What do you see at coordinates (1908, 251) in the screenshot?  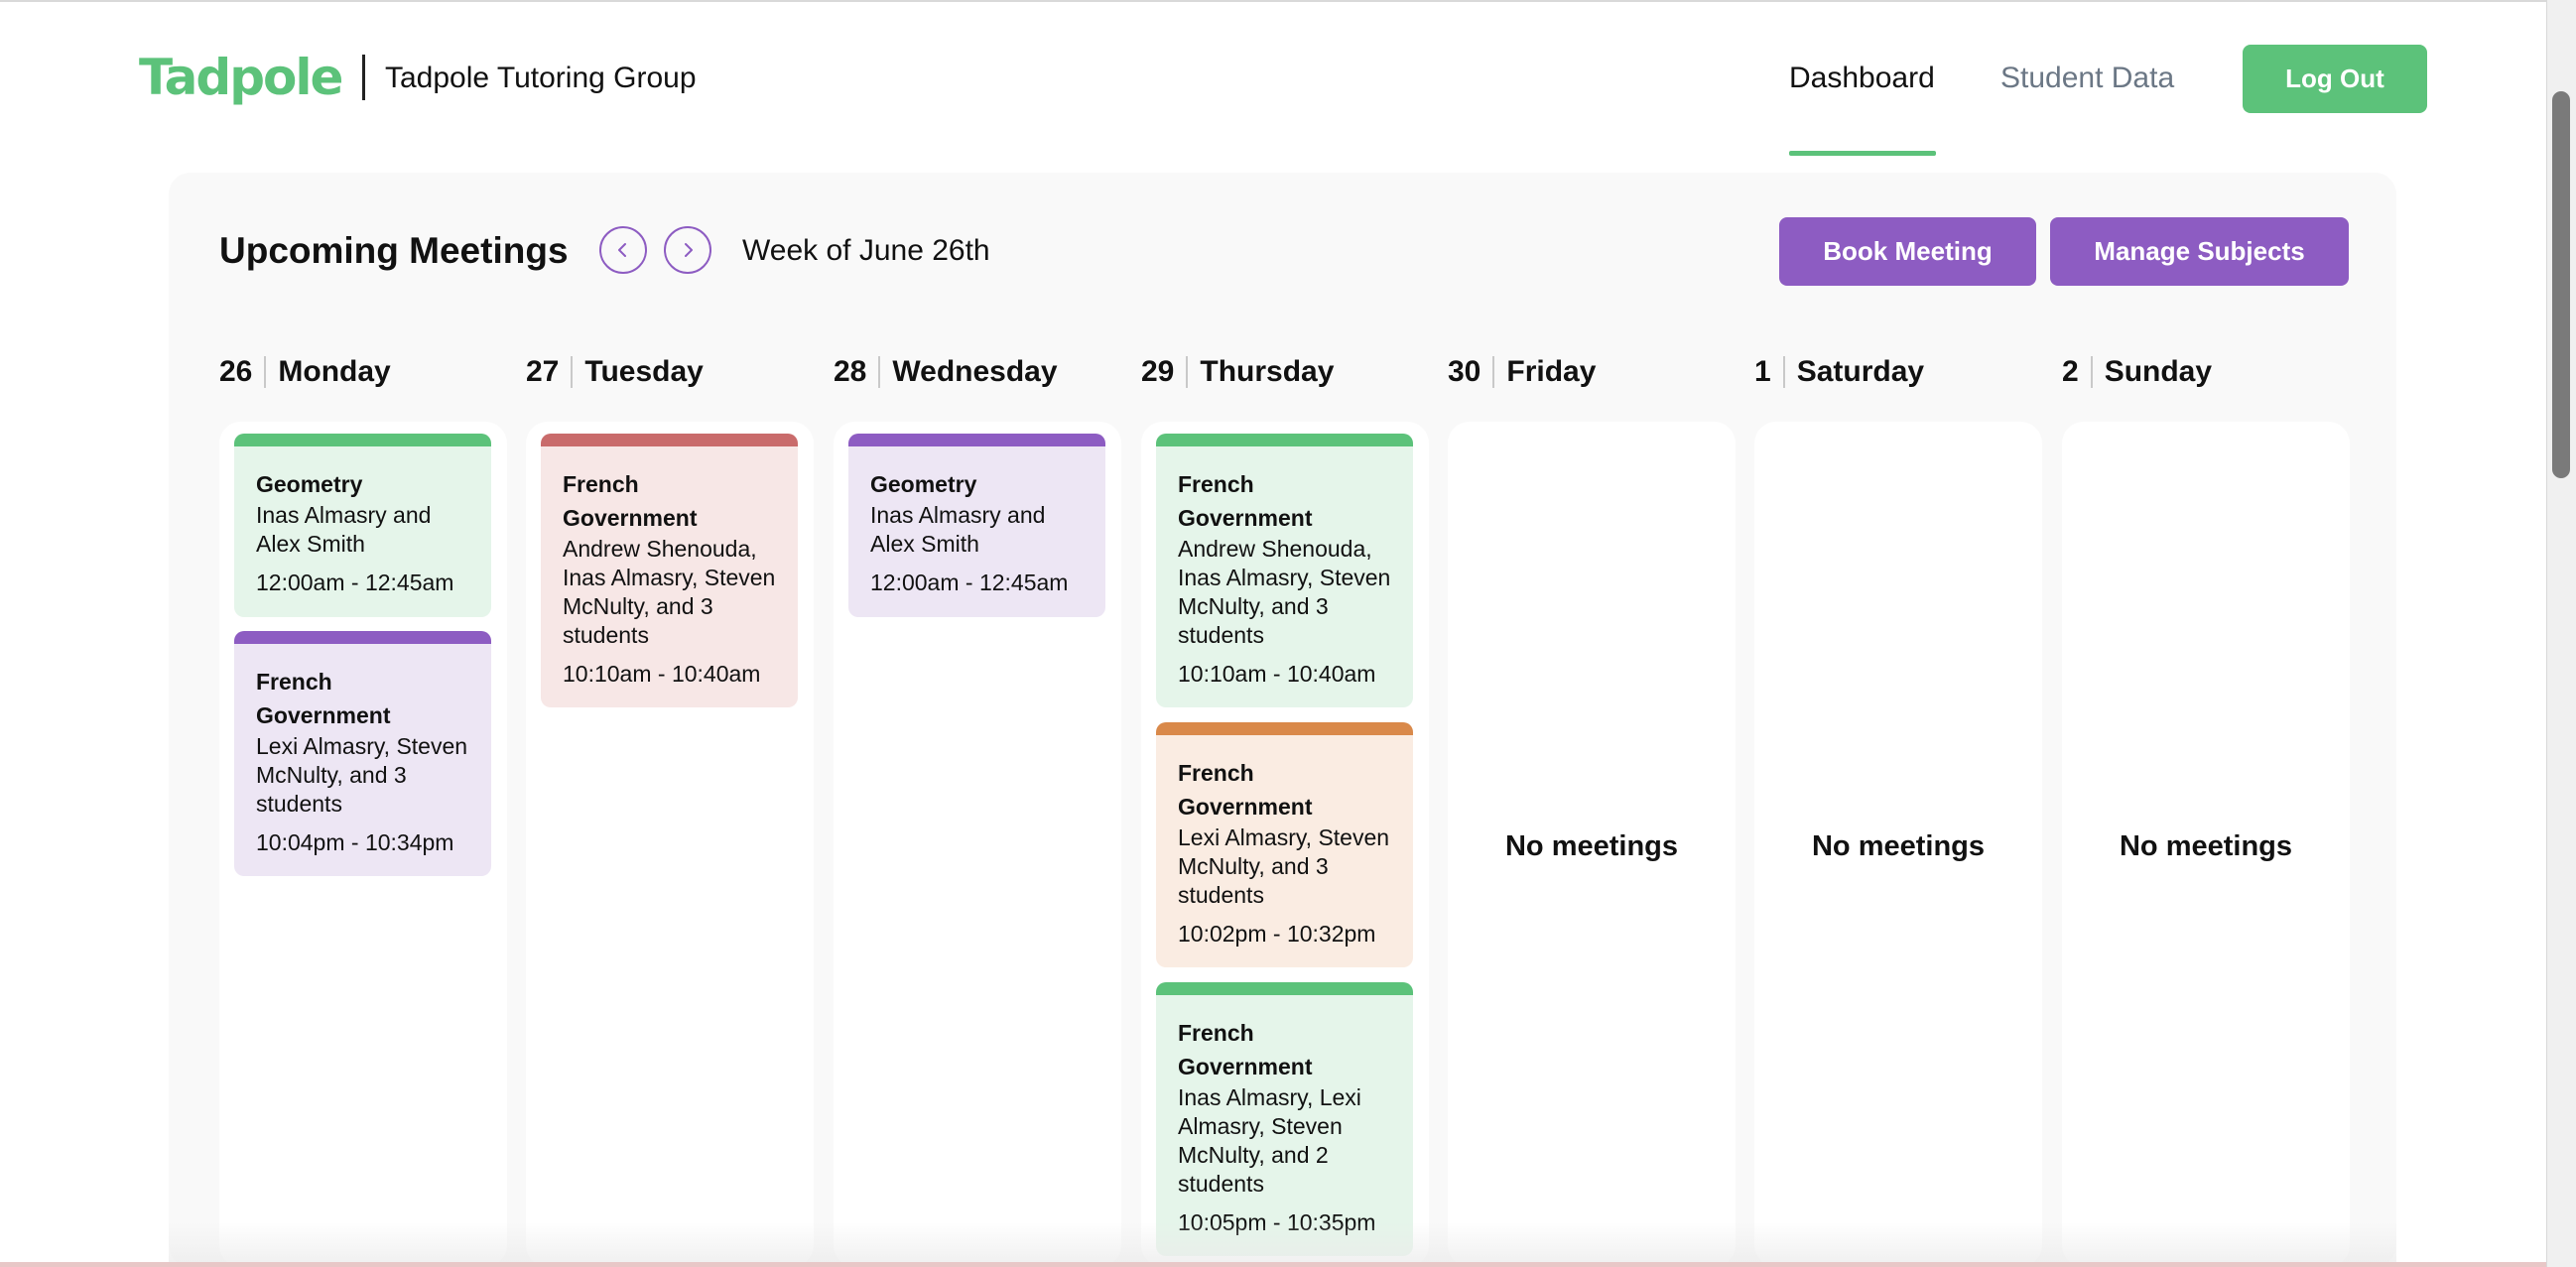 I see `book-meeting-button: Book Meeting` at bounding box center [1908, 251].